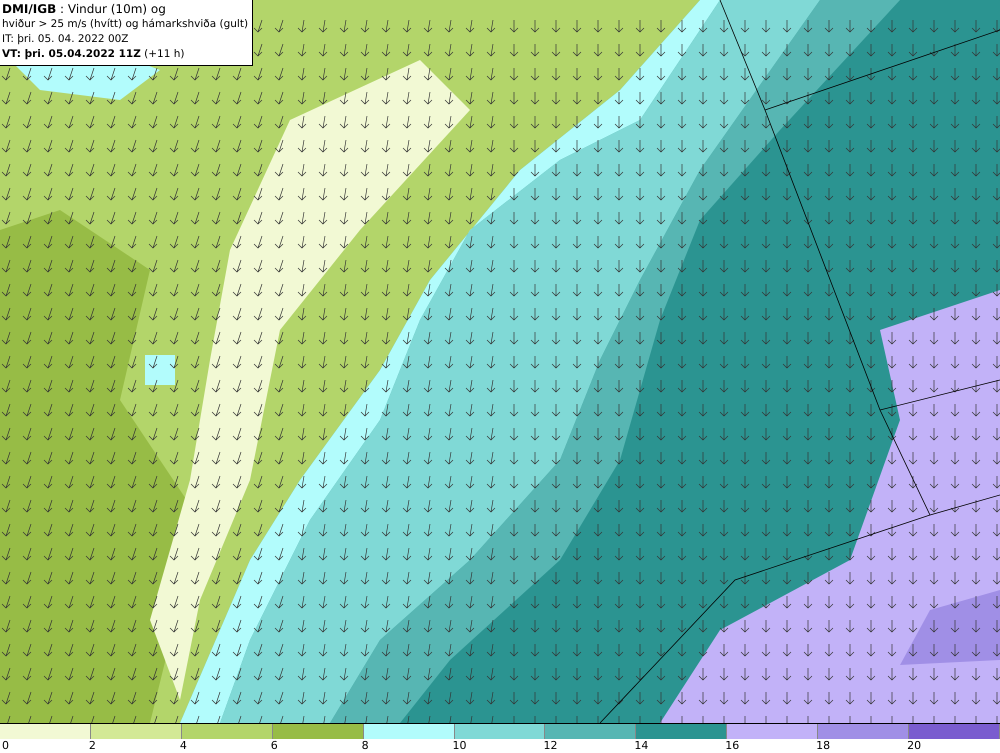  Describe the element at coordinates (914, 746) in the screenshot. I see `legend-label: 20` at that location.